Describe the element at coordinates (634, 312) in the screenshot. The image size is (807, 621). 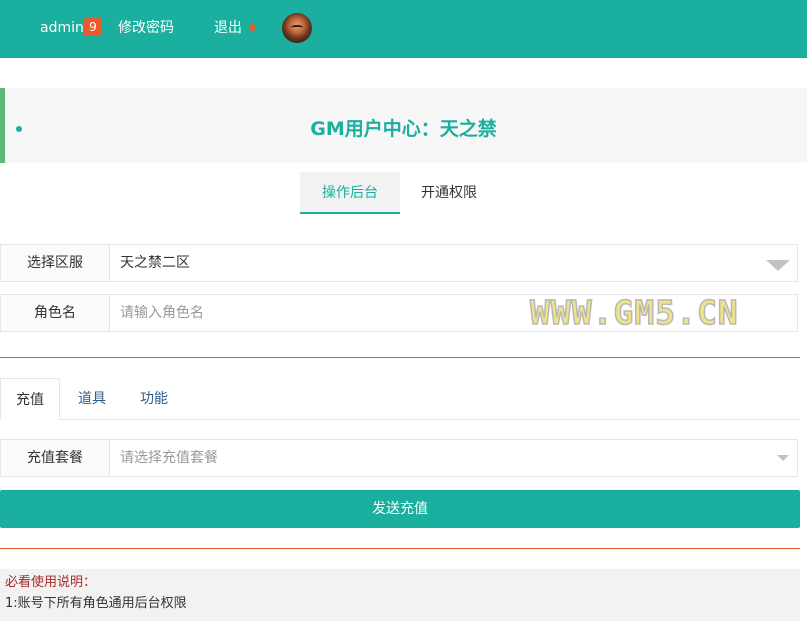
I see `site-watermark: WWW.GM5.CN` at that location.